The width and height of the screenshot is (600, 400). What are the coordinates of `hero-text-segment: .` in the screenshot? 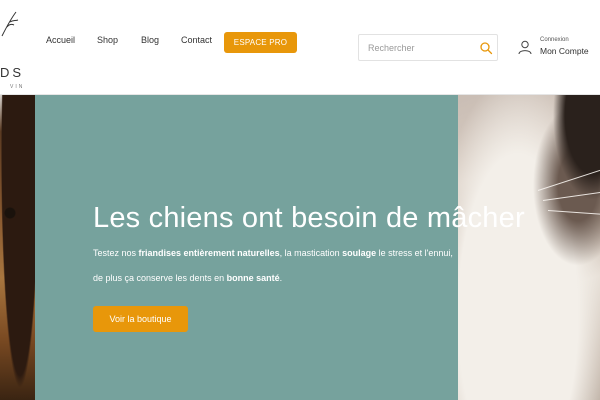 It's located at (281, 278).